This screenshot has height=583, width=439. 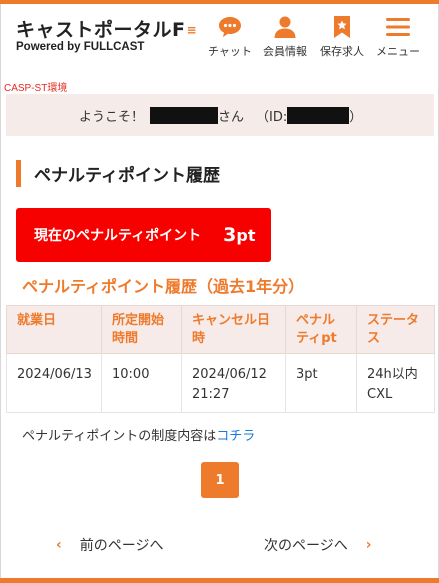 I want to click on welcome-banner: ようこそ！ さん （ID: ）, so click(x=220, y=115).